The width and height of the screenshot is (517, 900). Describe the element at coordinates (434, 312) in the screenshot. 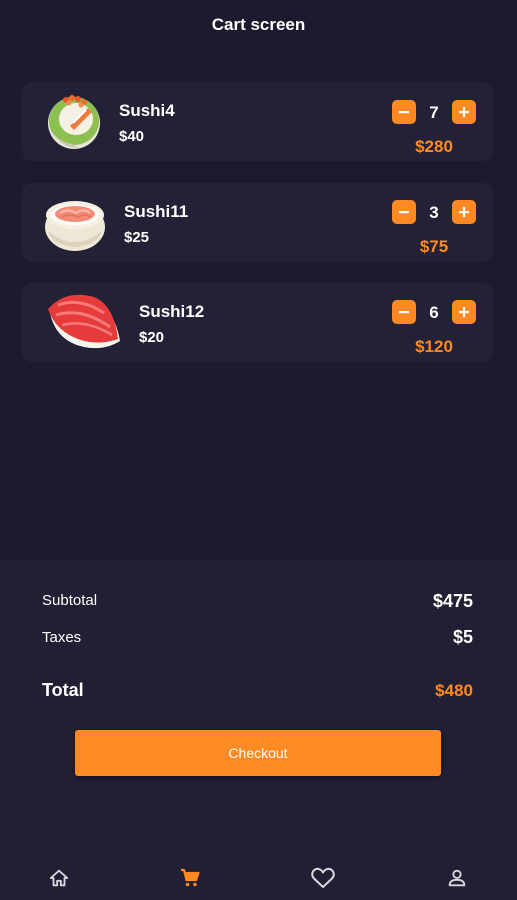

I see `quantity-value: 6` at that location.